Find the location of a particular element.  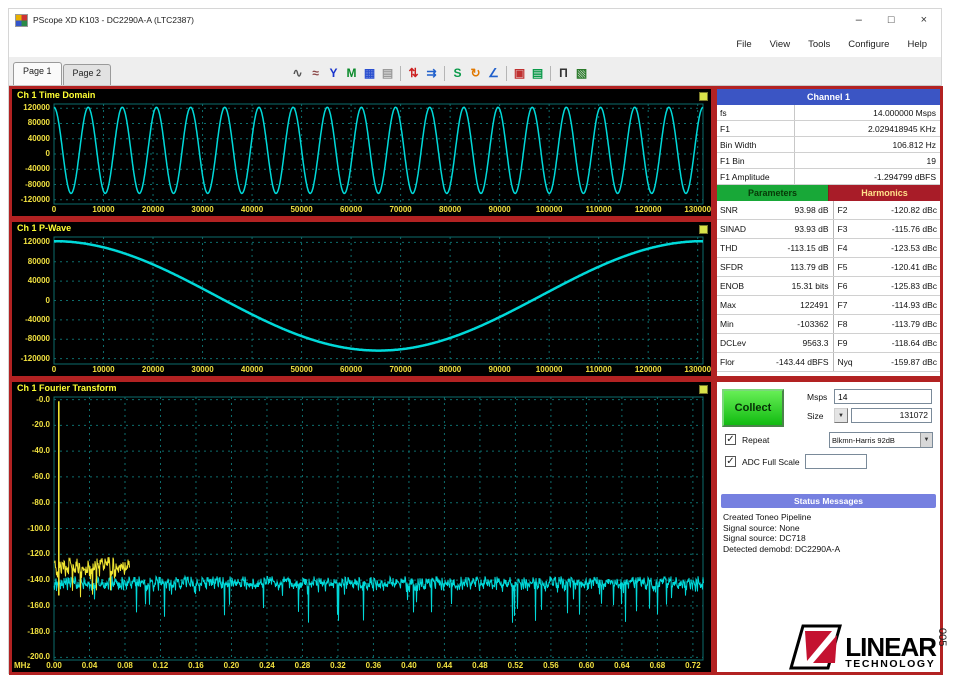

adc-full-scale-input is located at coordinates (836, 461).